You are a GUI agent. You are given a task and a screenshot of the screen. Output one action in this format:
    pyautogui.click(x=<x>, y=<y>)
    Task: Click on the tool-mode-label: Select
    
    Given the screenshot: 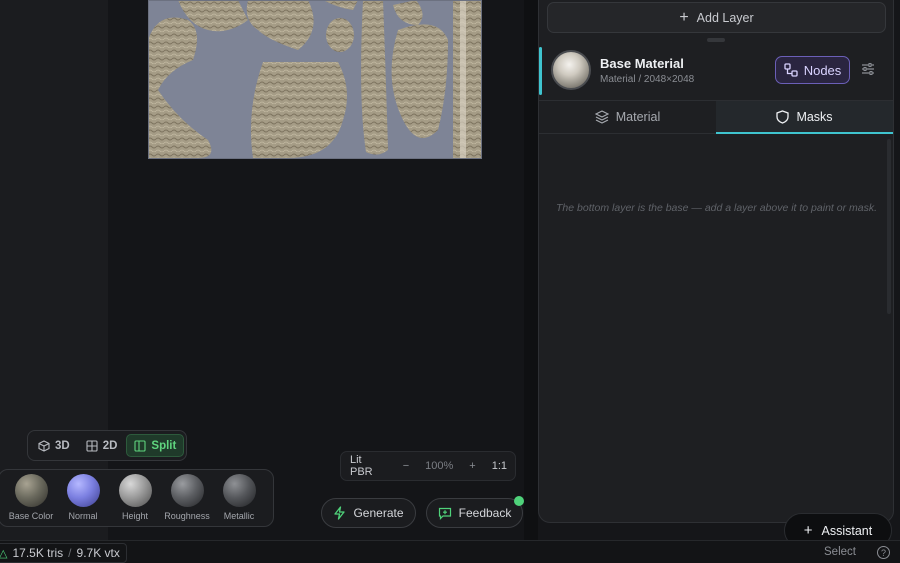 What is the action you would take?
    pyautogui.click(x=840, y=552)
    